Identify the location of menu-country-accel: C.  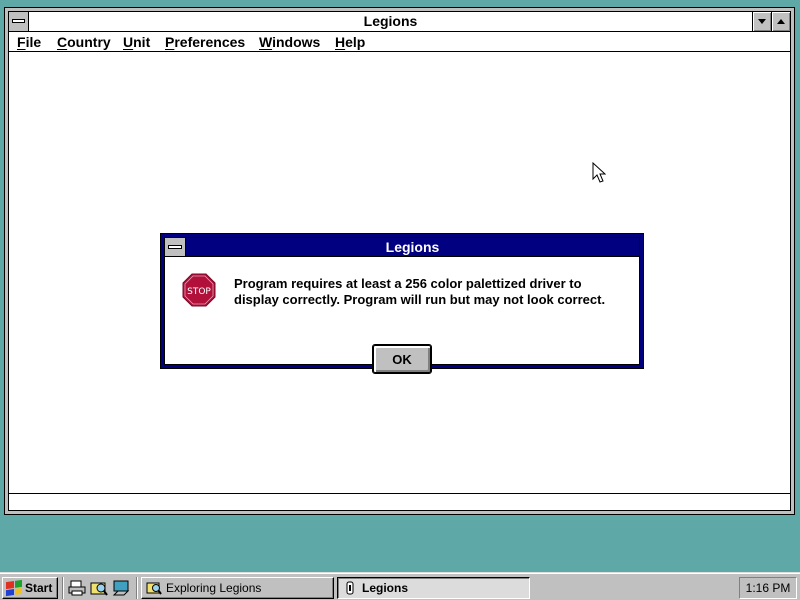
(62, 42).